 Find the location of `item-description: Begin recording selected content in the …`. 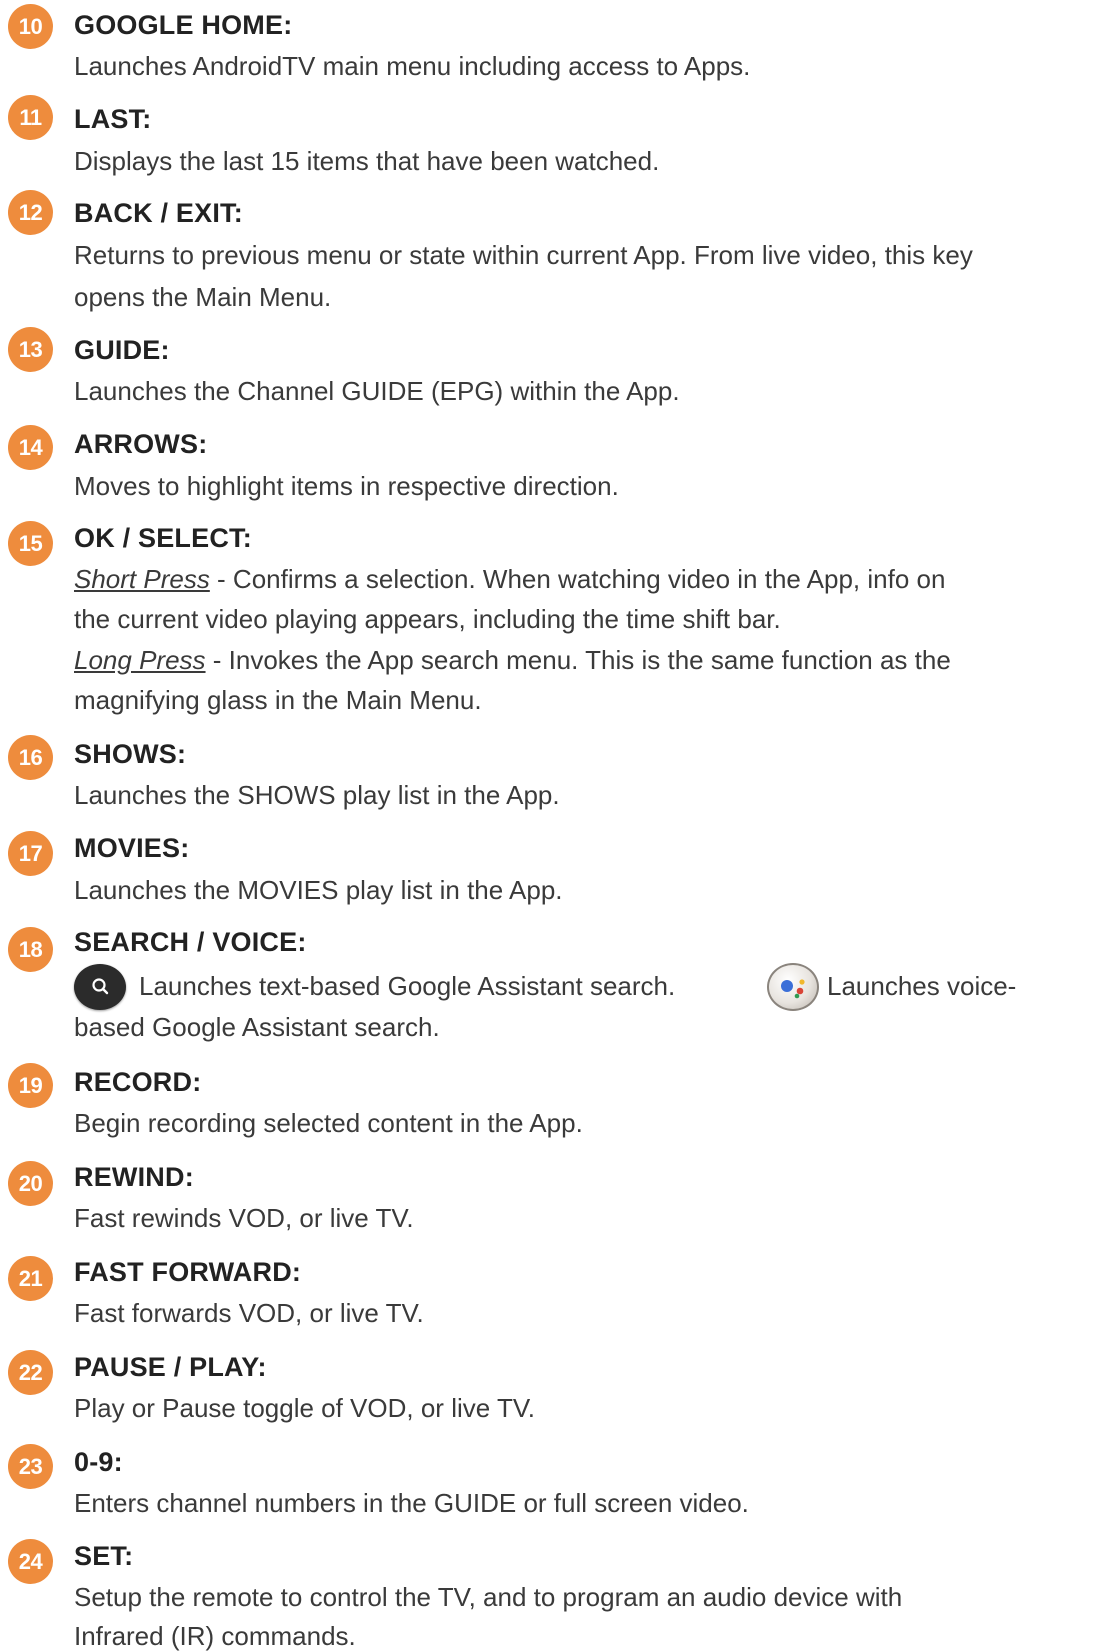

item-description: Begin recording selected content in the … is located at coordinates (328, 1123).